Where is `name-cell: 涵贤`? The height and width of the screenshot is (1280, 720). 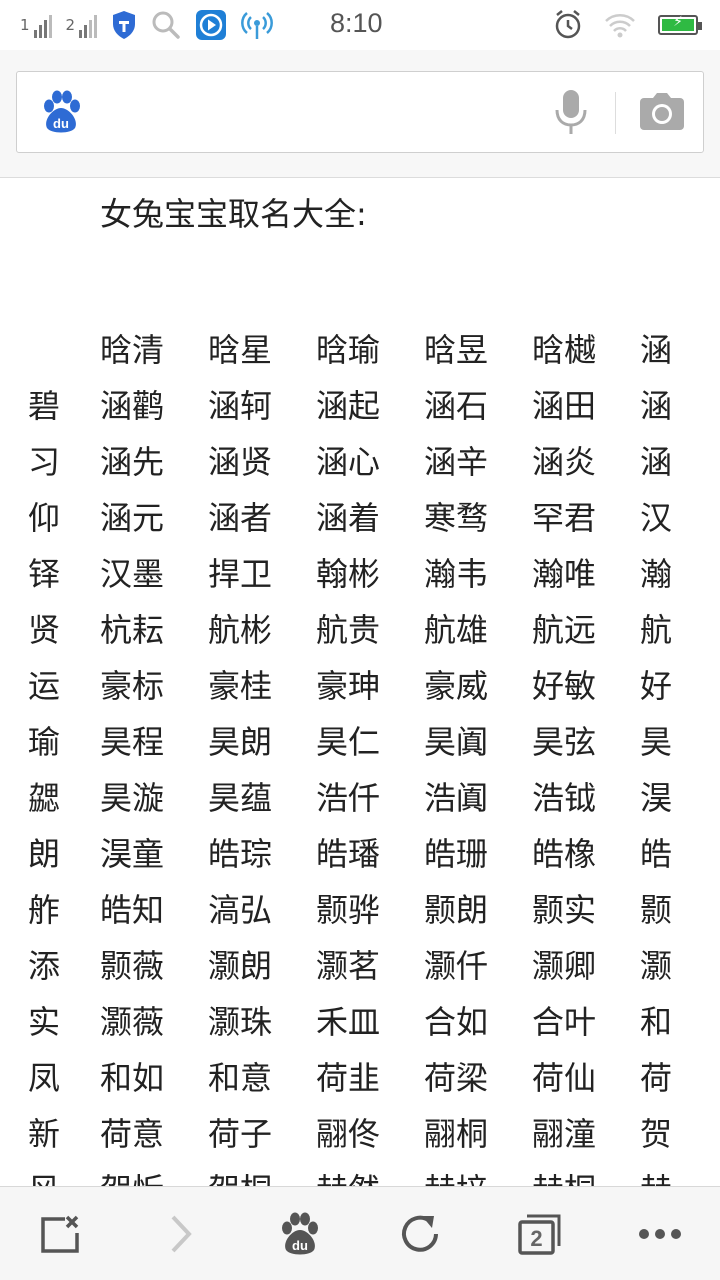 name-cell: 涵贤 is located at coordinates (240, 462).